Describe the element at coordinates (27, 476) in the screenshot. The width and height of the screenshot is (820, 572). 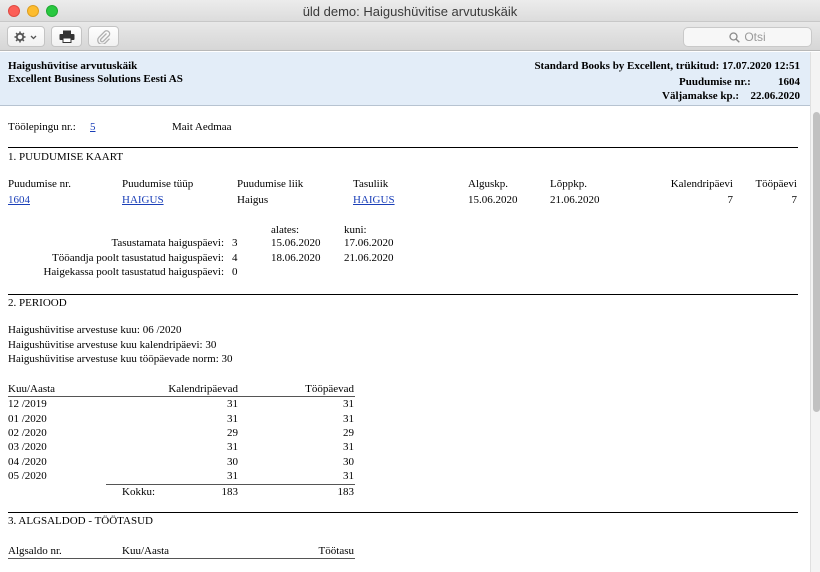
I see `period-month: 05 /2020` at that location.